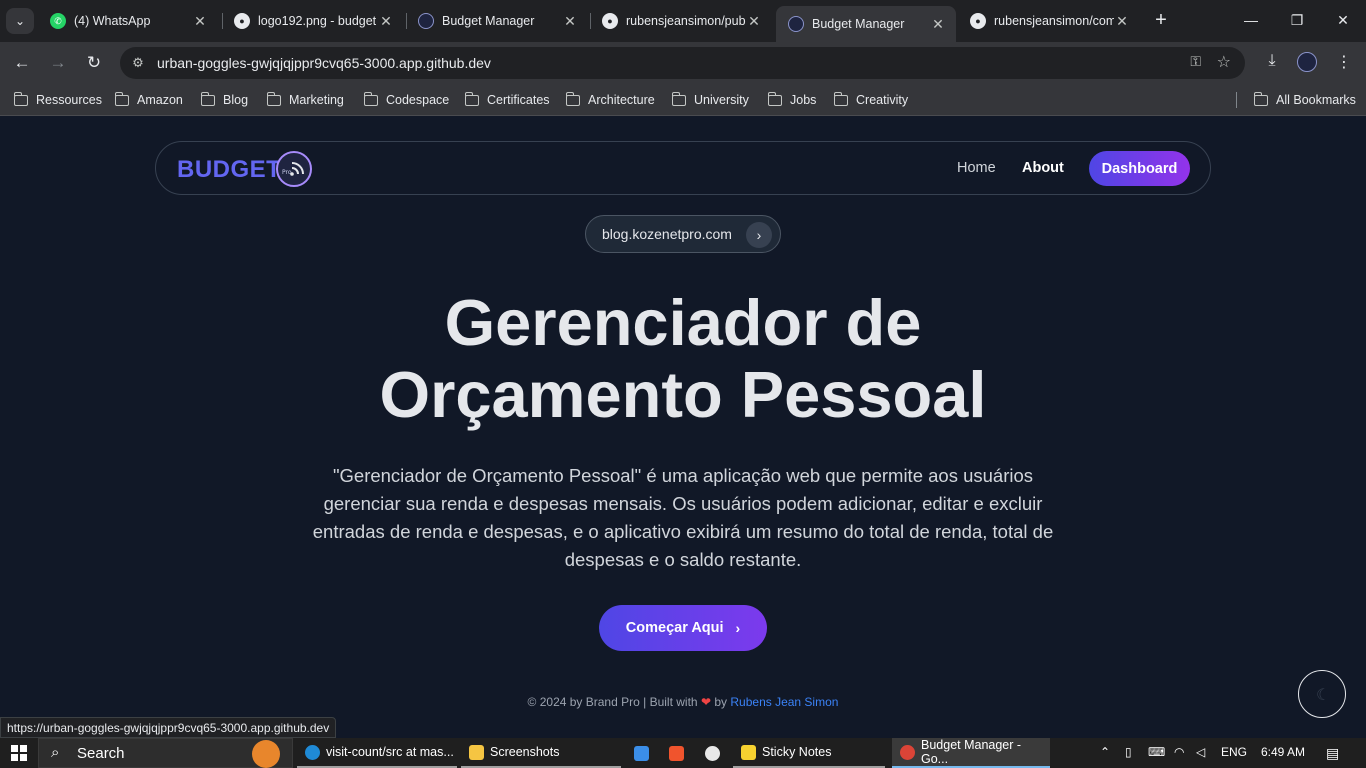 This screenshot has height=768, width=1366. I want to click on moon-icon: ☾, so click(1323, 695).